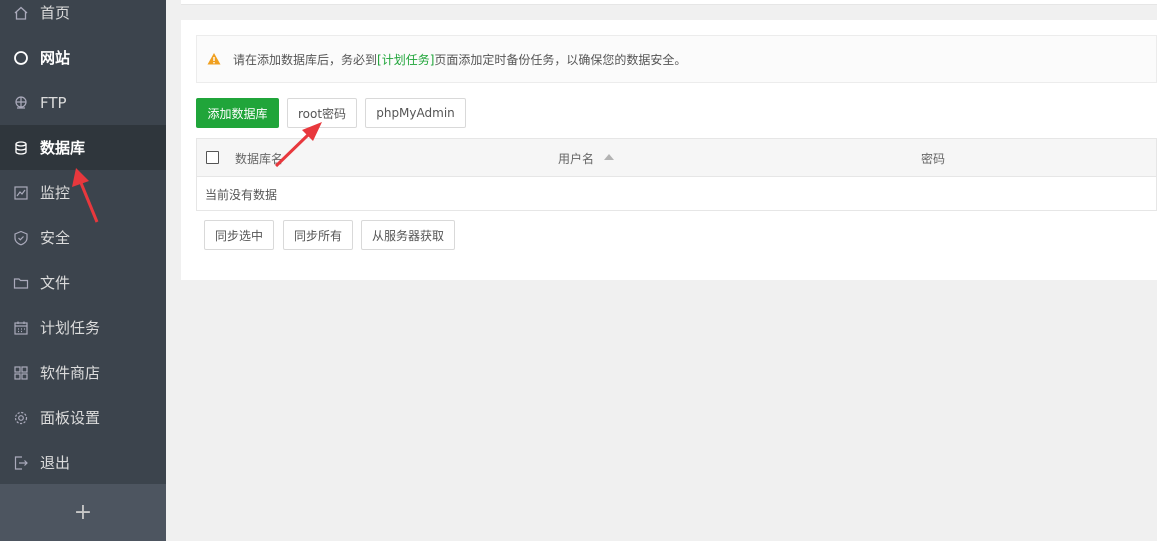 This screenshot has height=541, width=1157. What do you see at coordinates (933, 158) in the screenshot?
I see `column-header-password: 密码` at bounding box center [933, 158].